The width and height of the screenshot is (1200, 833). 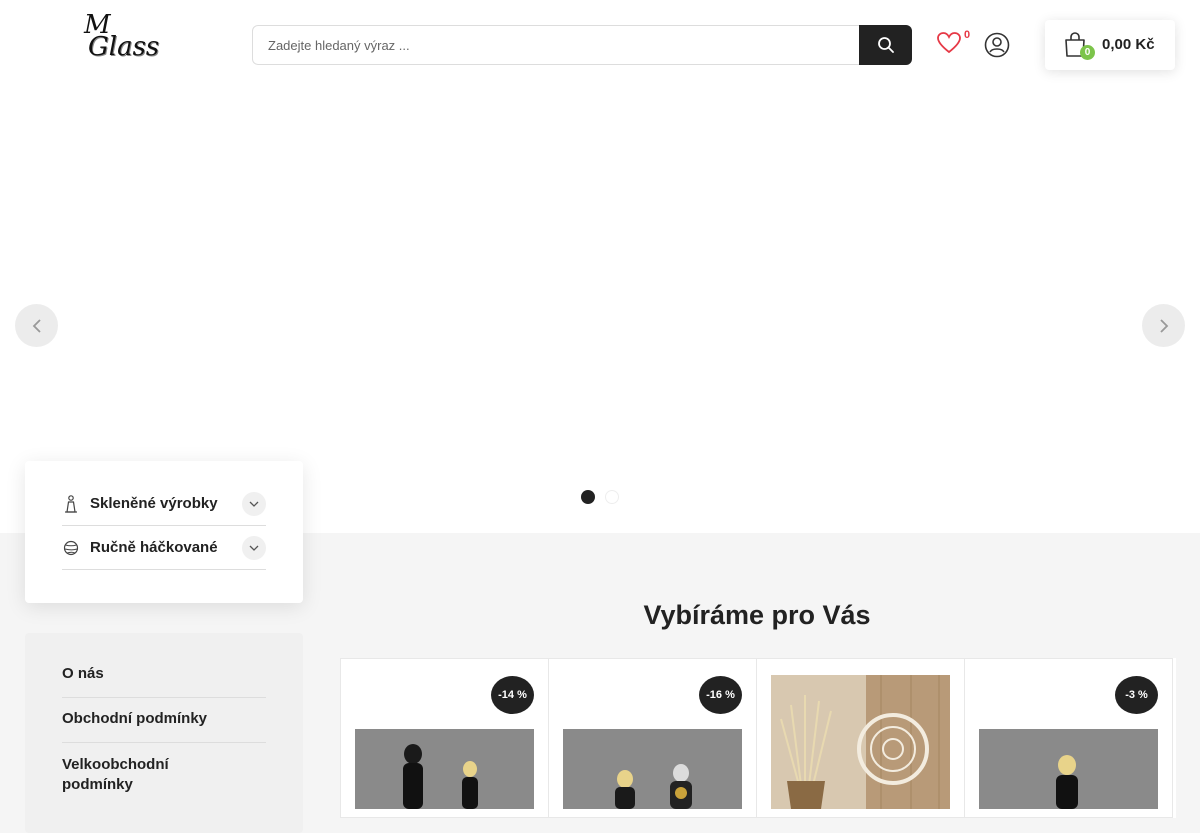 What do you see at coordinates (127, 775) in the screenshot?
I see `info-link-wholesale: Velkoobchodní podmínky` at bounding box center [127, 775].